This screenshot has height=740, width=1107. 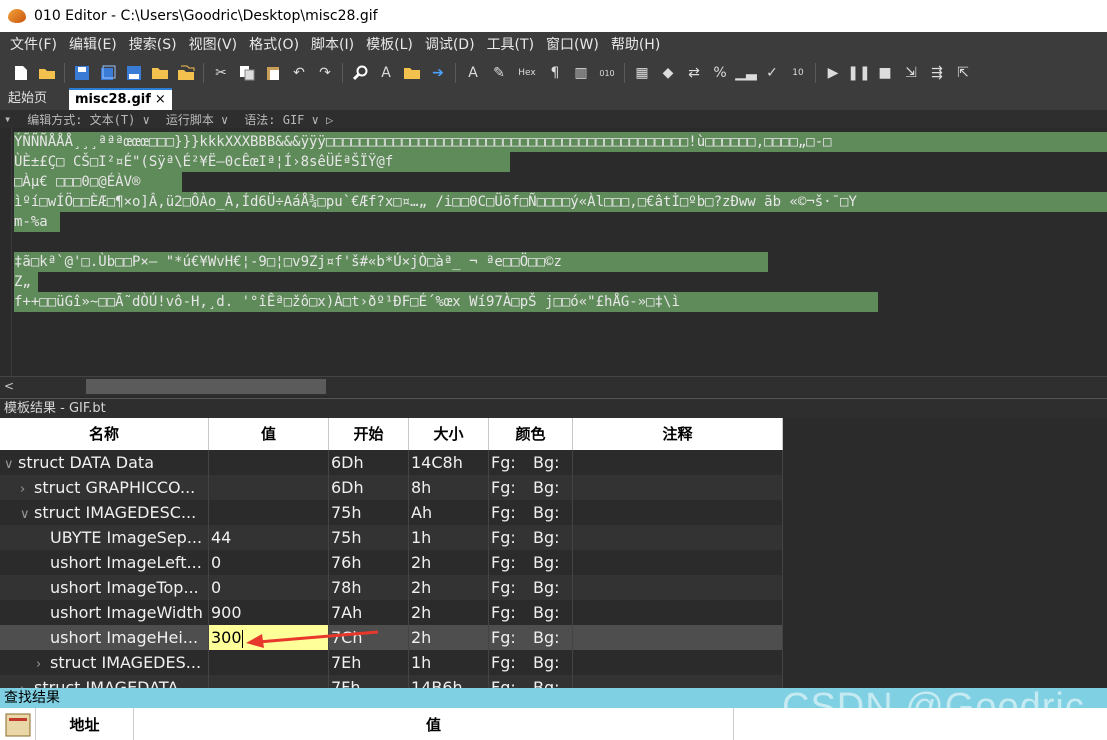 I want to click on text-line: Z„, so click(x=26, y=282).